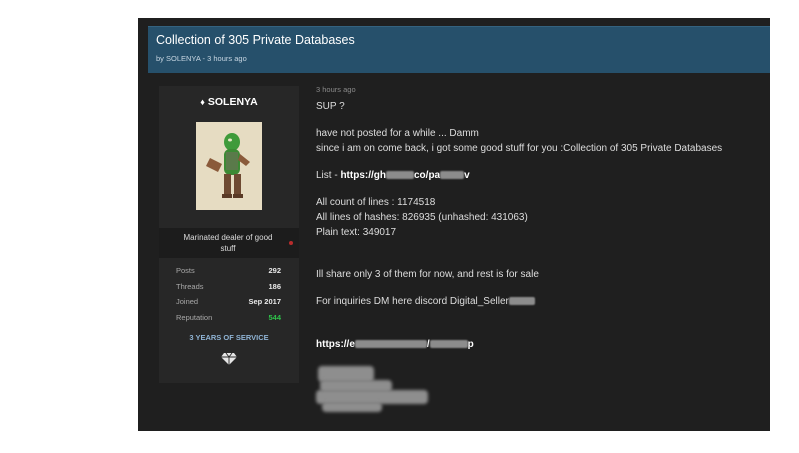 This screenshot has height=453, width=799. I want to click on post-link-part: https://e, so click(335, 344).